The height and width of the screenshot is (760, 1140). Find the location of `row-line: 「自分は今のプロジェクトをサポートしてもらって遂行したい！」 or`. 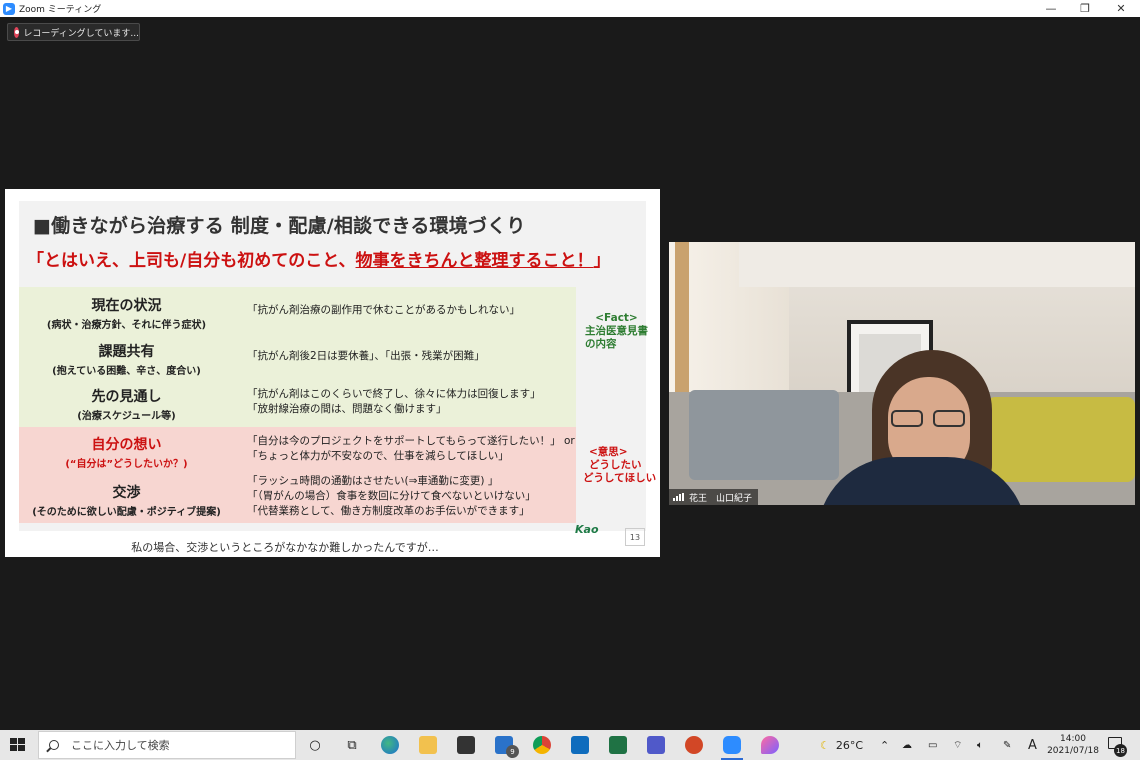

row-line: 「自分は今のプロジェクトをサポートしてもらって遂行したい！」 or is located at coordinates (411, 441).